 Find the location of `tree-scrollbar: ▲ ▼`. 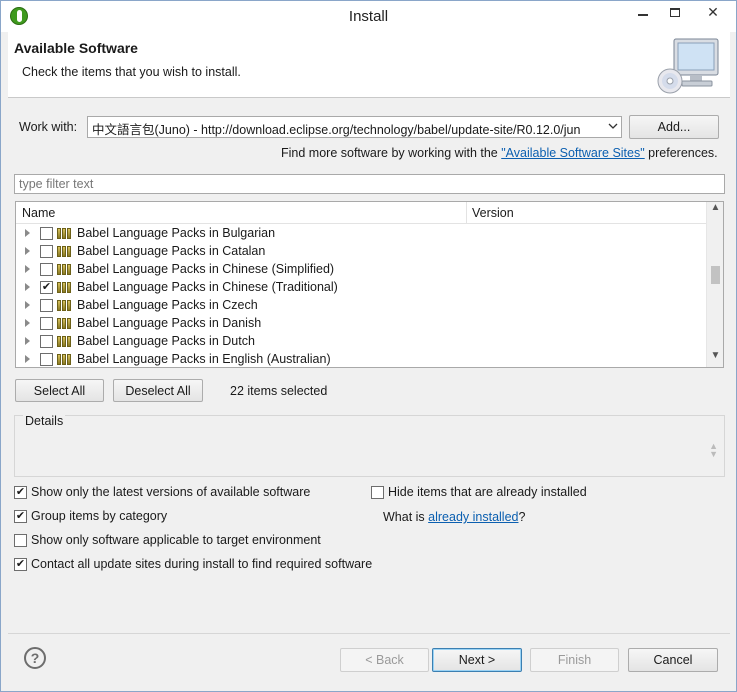

tree-scrollbar: ▲ ▼ is located at coordinates (714, 284).